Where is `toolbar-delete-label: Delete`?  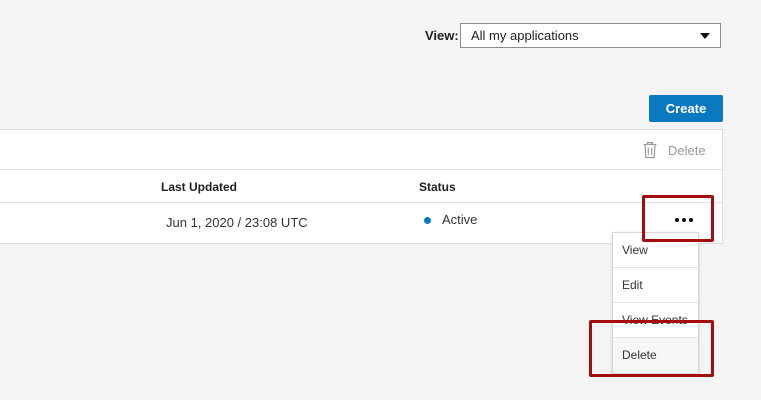 toolbar-delete-label: Delete is located at coordinates (687, 150).